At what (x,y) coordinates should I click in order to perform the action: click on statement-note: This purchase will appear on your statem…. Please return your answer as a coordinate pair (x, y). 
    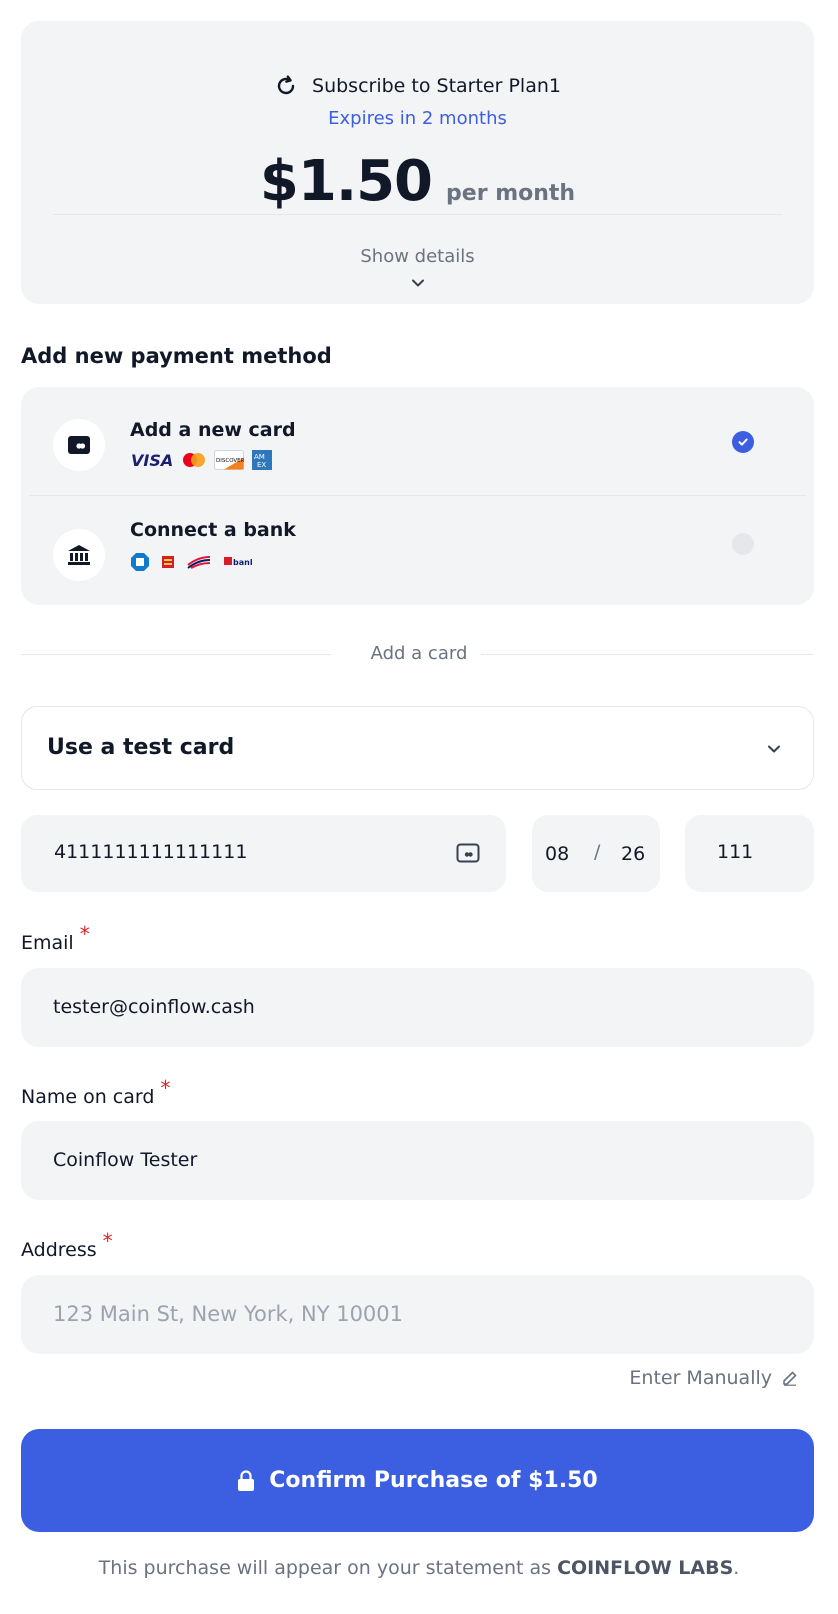
    Looking at the image, I should click on (419, 1568).